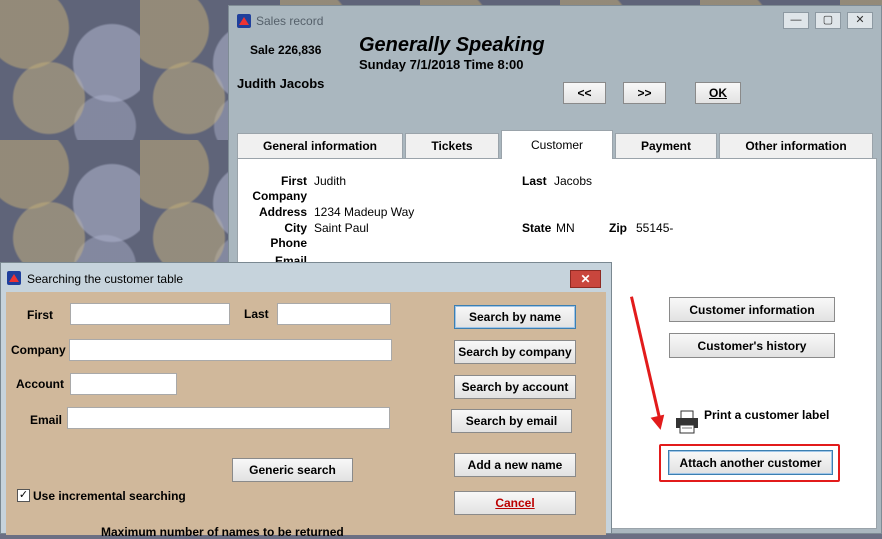  Describe the element at coordinates (644, 93) in the screenshot. I see `next-button: >>` at that location.